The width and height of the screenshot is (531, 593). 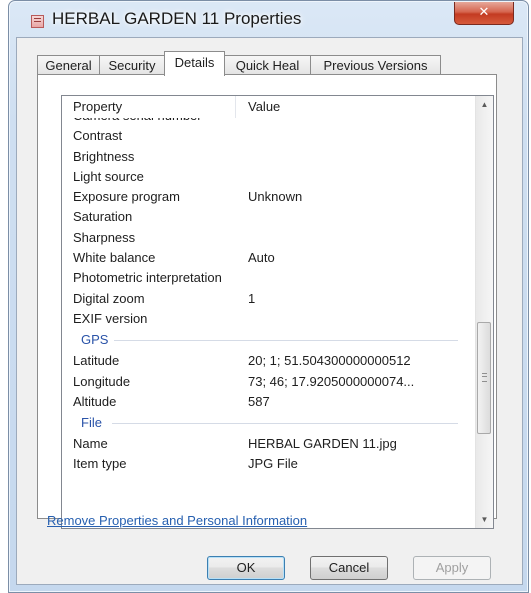 I want to click on list-item: Item type JPG File, so click(x=267, y=464).